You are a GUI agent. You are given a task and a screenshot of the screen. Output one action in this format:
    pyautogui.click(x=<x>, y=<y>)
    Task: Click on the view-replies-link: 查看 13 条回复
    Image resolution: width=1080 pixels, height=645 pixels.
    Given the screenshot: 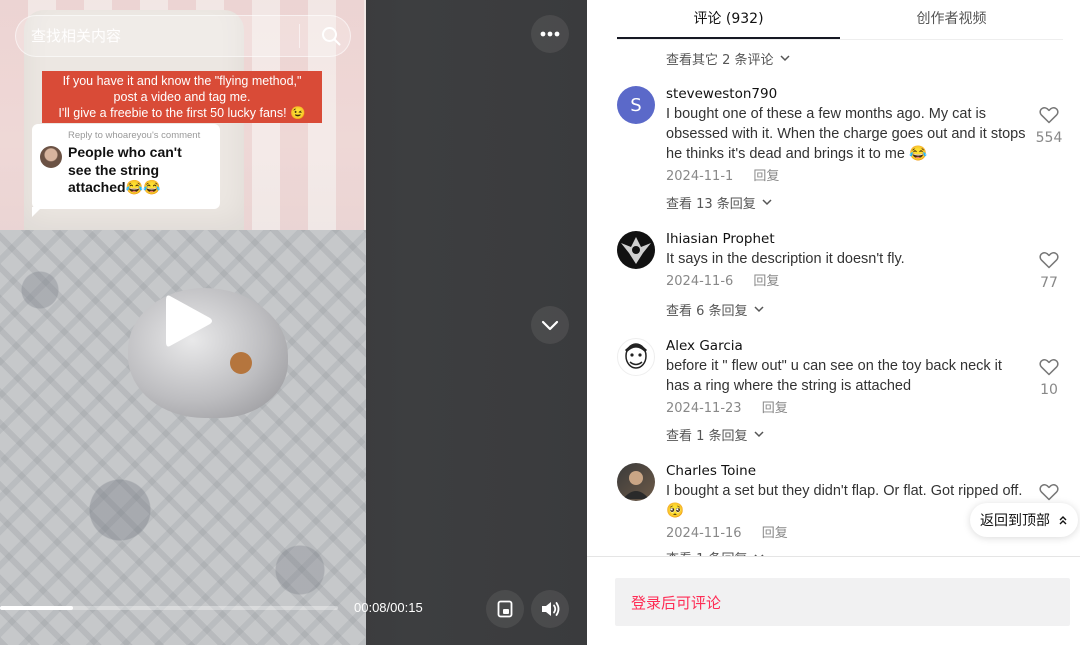 What is the action you would take?
    pyautogui.click(x=719, y=202)
    